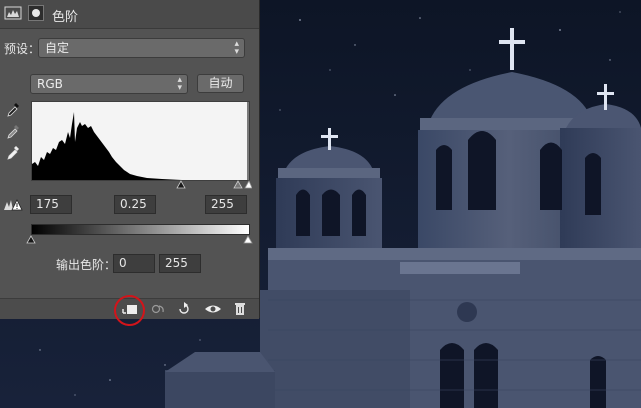 The image size is (641, 408). Describe the element at coordinates (248, 184) in the screenshot. I see `white-point-handle` at that location.